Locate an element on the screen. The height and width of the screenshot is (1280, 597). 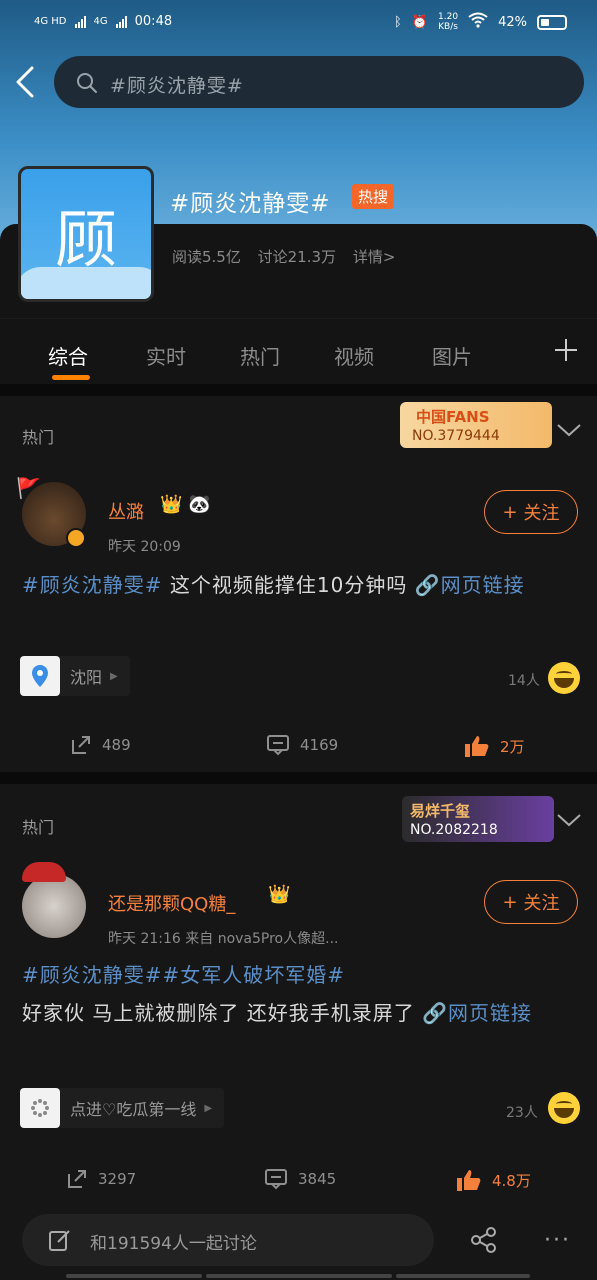
comment-button: 4169 is located at coordinates (302, 745).